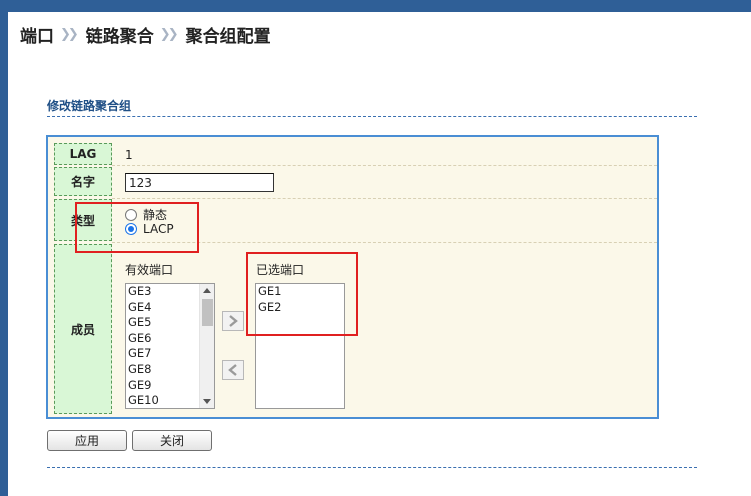  I want to click on scroll-down-icon, so click(207, 401).